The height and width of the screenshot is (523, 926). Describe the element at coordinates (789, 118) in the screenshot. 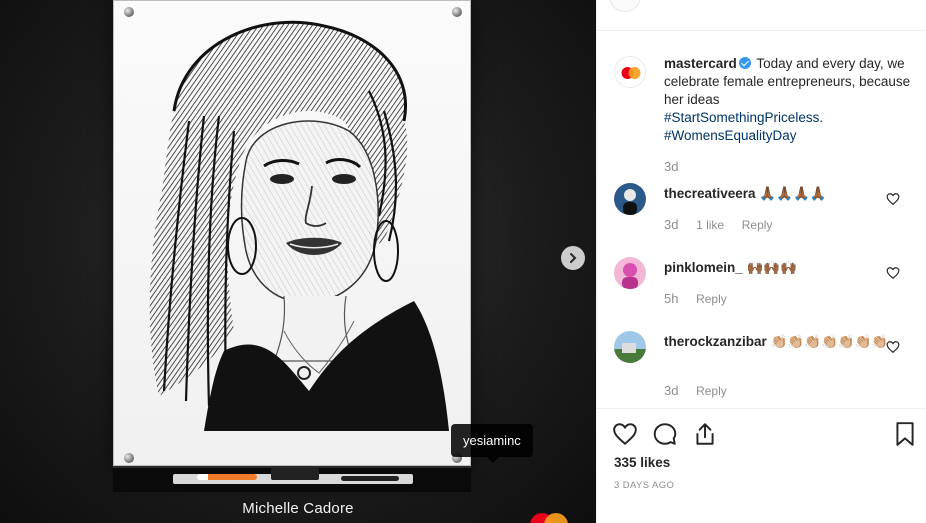

I see `hashtag-link: #StartSomethingPriceless.` at that location.